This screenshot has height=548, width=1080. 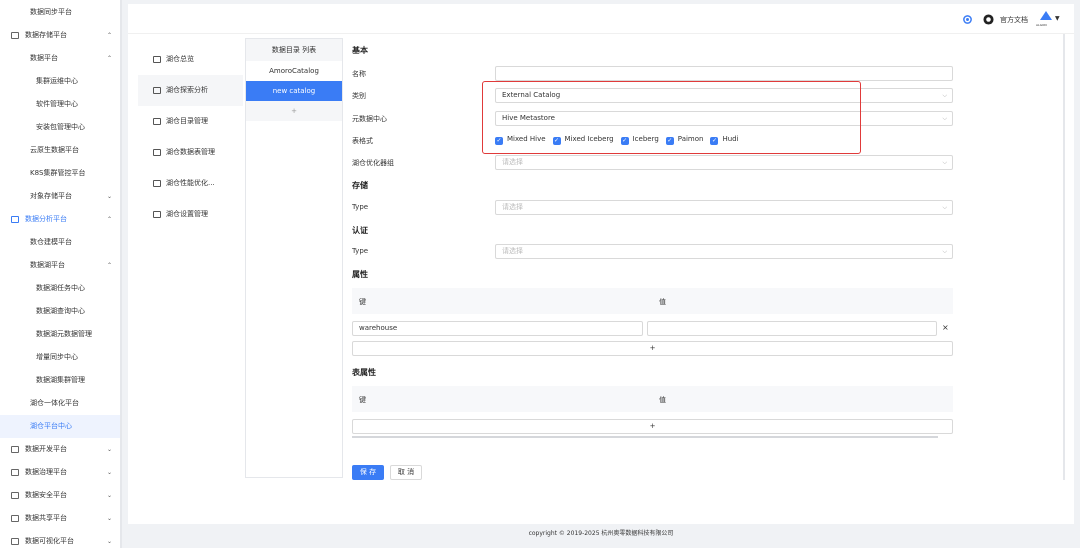 What do you see at coordinates (51, 12) in the screenshot?
I see `sidebar-item-label: 数据同步平台` at bounding box center [51, 12].